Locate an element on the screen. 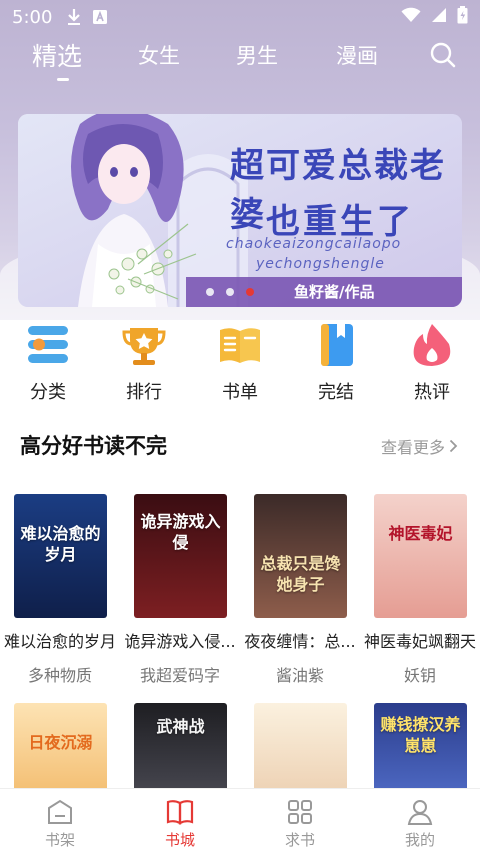  tab-female: 女生 is located at coordinates (159, 55).